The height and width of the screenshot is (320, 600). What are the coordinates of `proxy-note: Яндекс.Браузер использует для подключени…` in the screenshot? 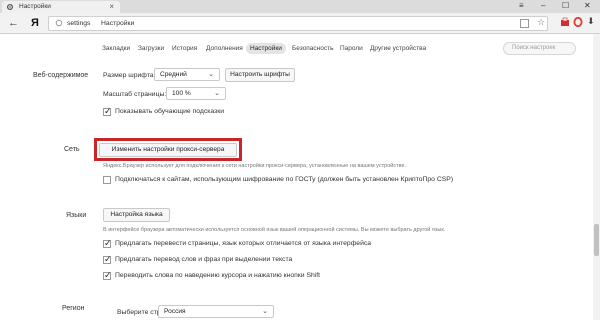 It's located at (255, 166).